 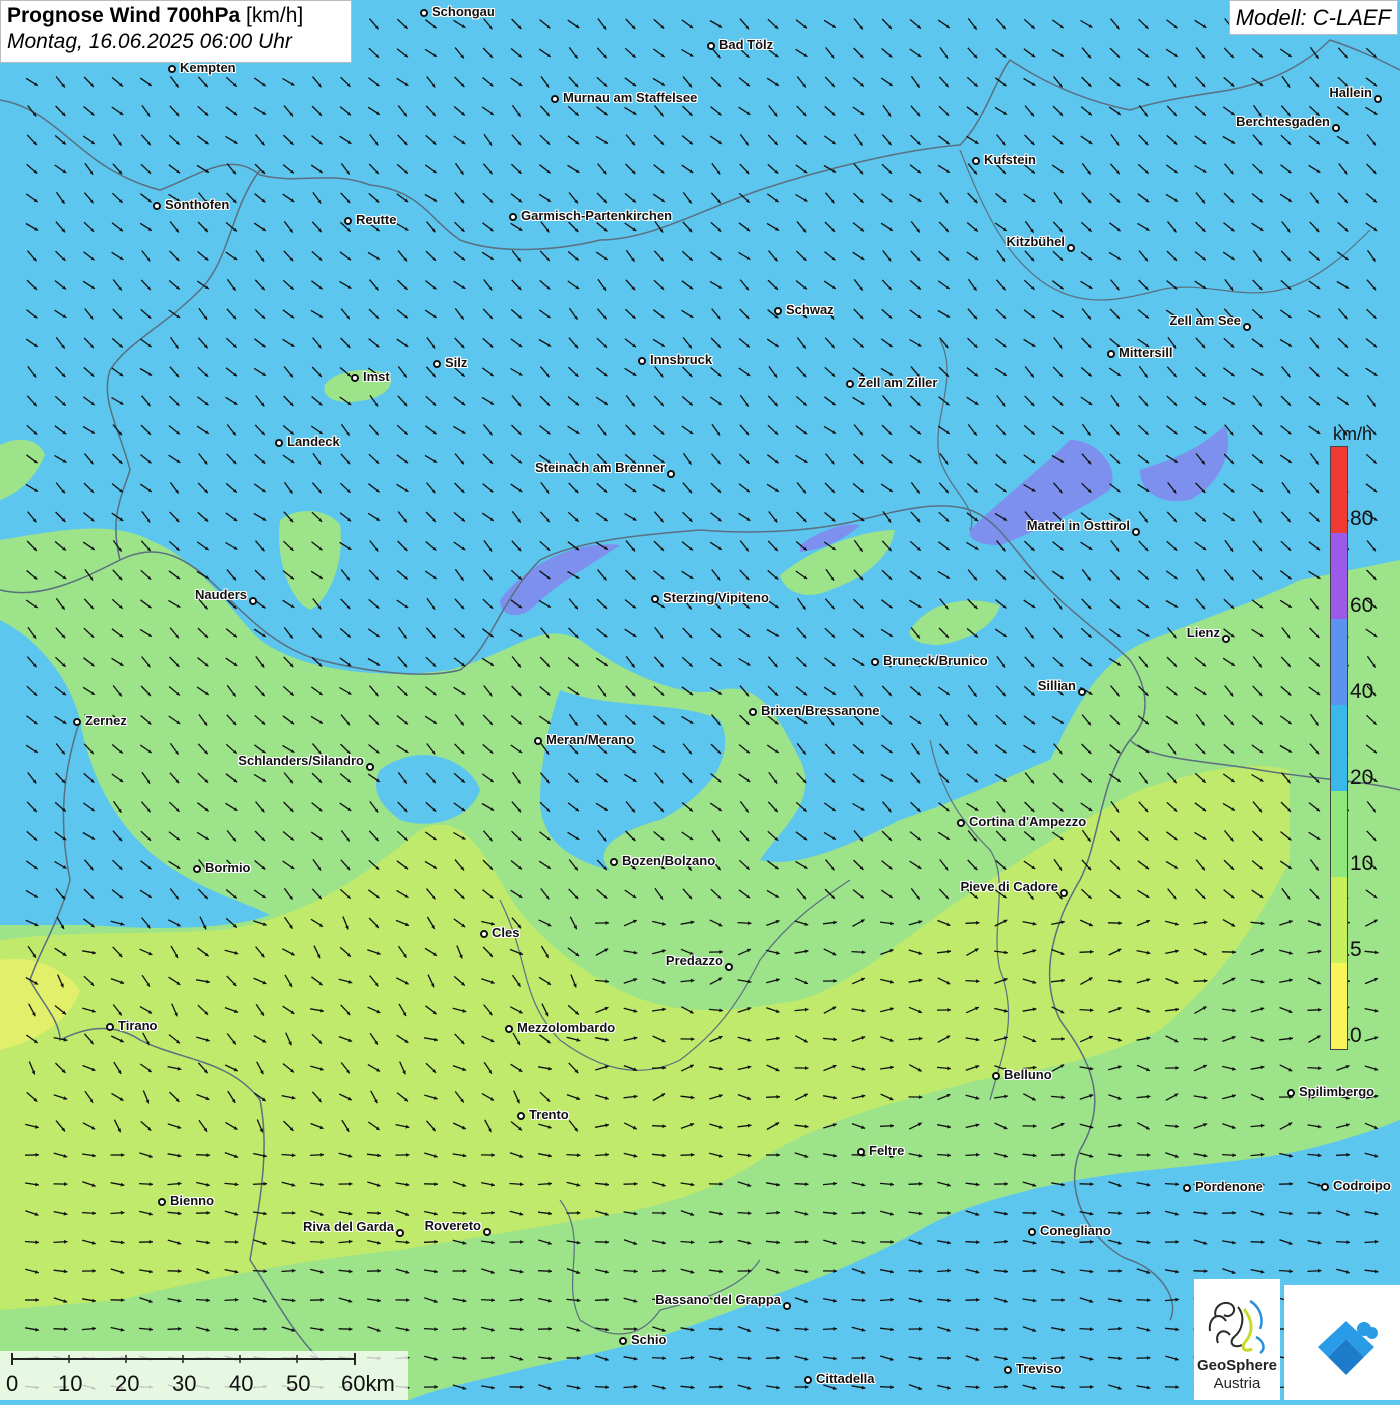 What do you see at coordinates (204, 1375) in the screenshot?
I see `scale-bar: 0 10 20 30 40 50 60km` at bounding box center [204, 1375].